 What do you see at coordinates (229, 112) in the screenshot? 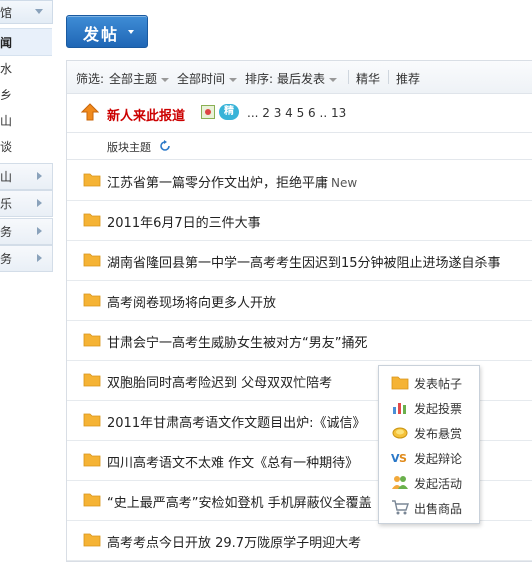
I see `digest-badge: 精` at bounding box center [229, 112].